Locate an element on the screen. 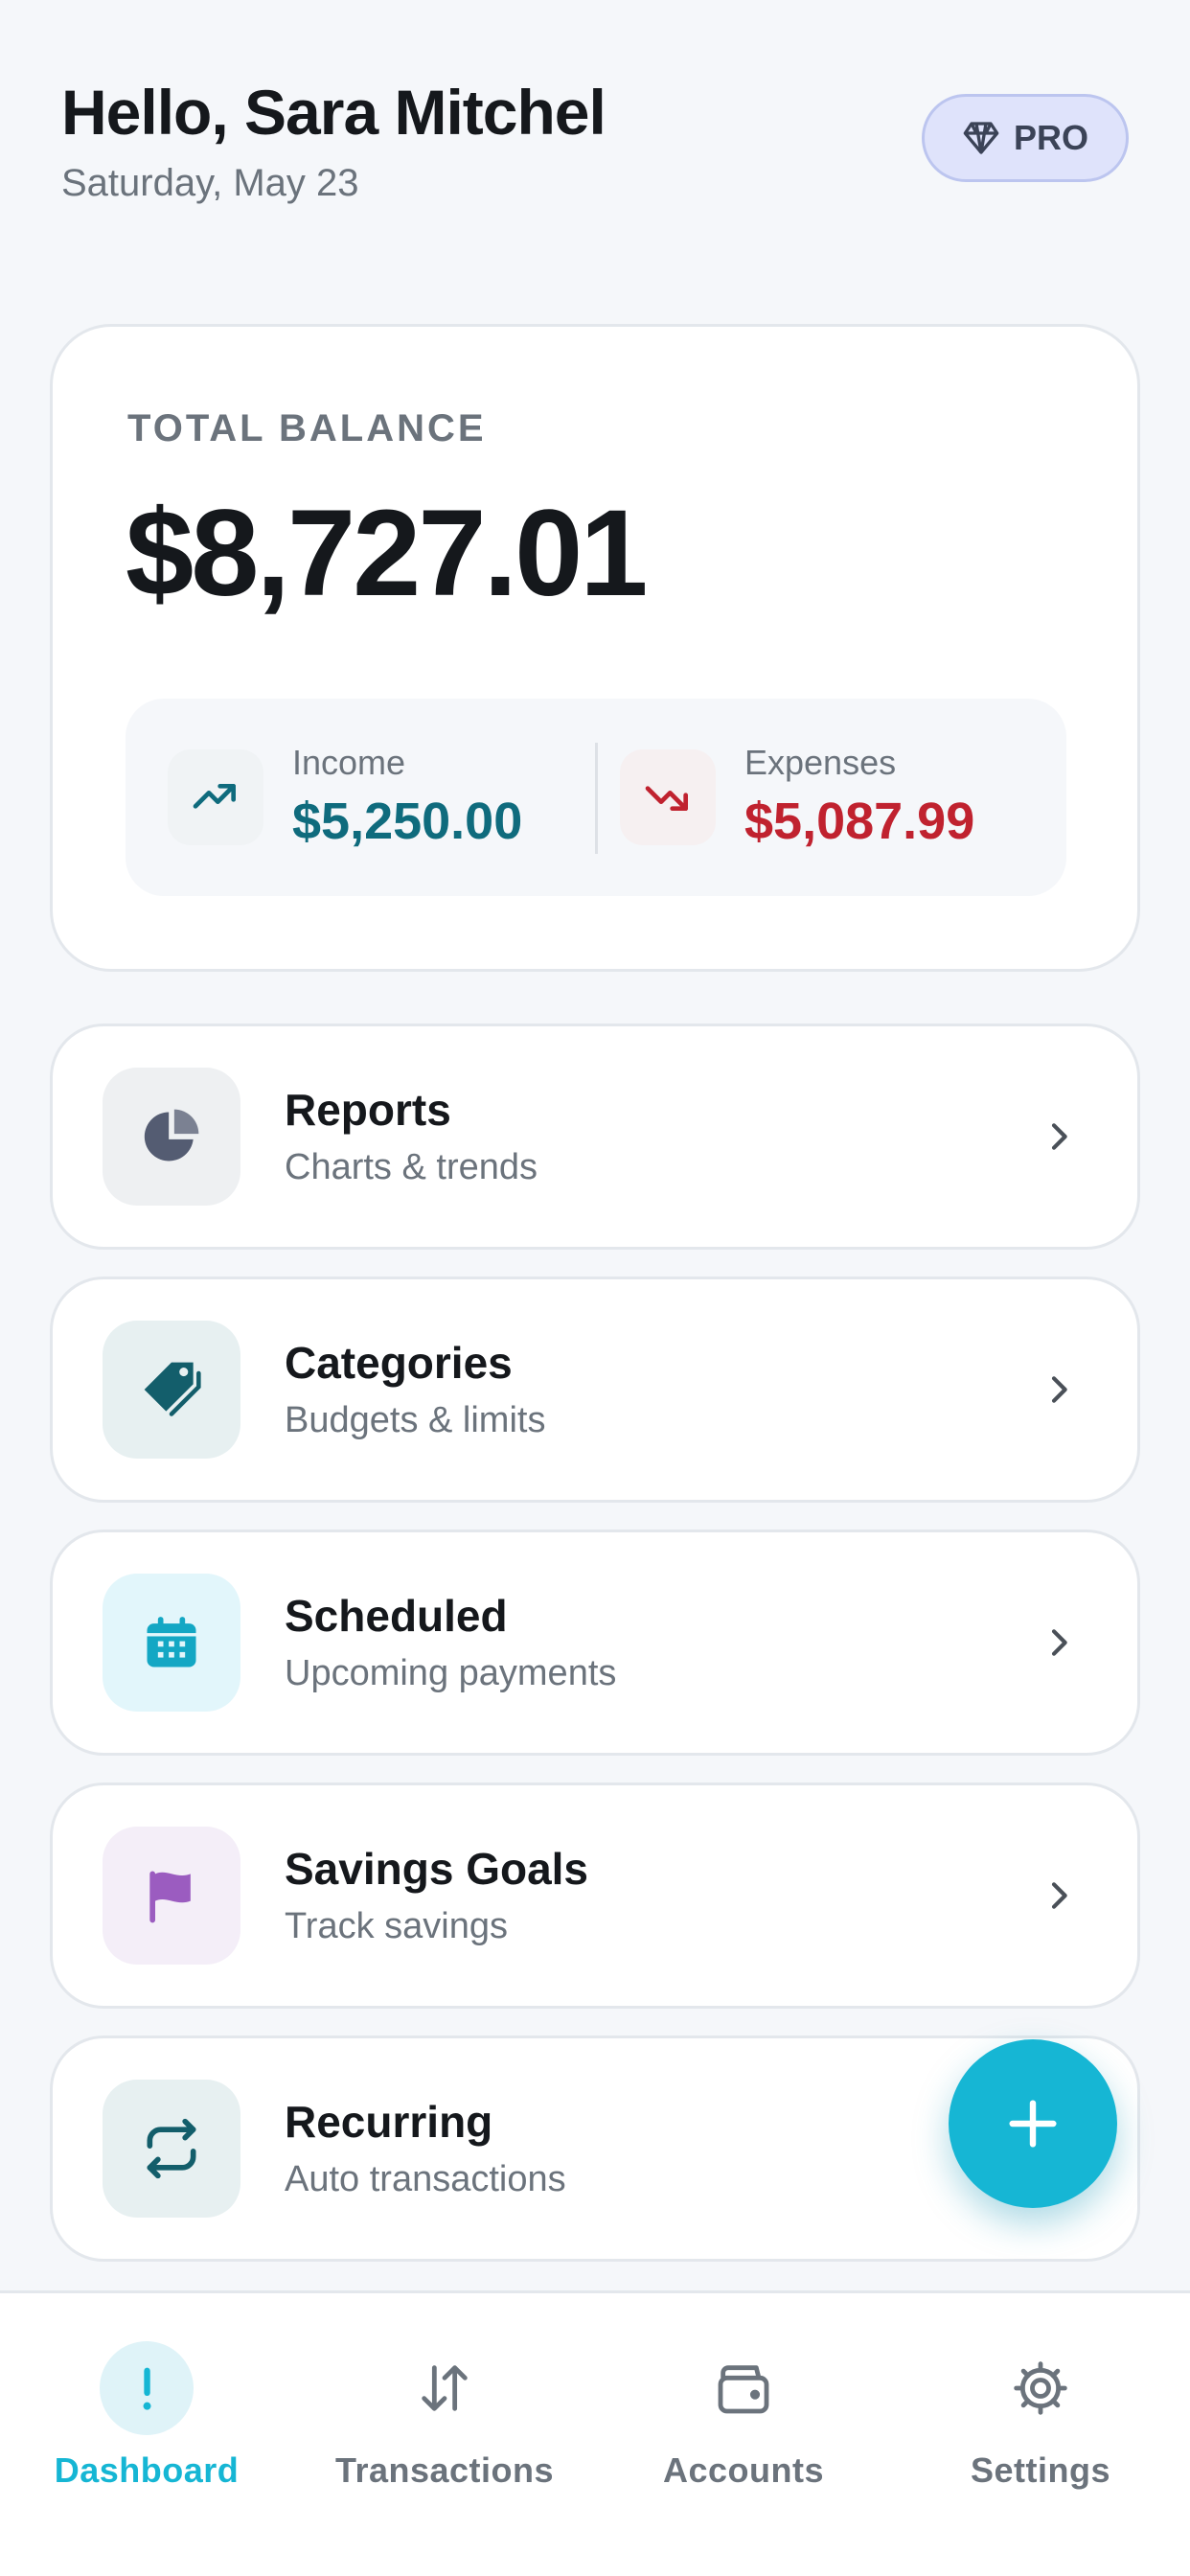 The image size is (1190, 2576). balance-value: $8,727.01 is located at coordinates (387, 553).